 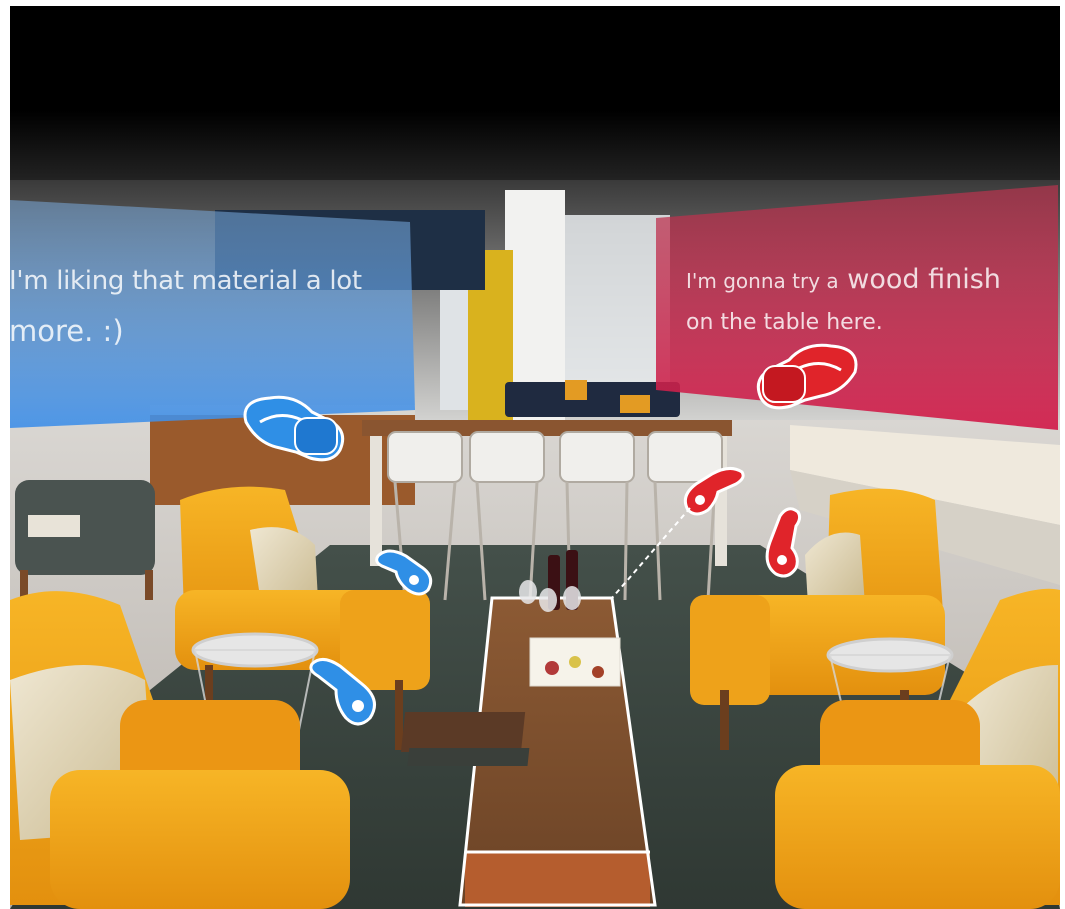 What do you see at coordinates (843, 279) in the screenshot?
I see `red-chat-line-1: I'm gonna try a wood finish` at bounding box center [843, 279].